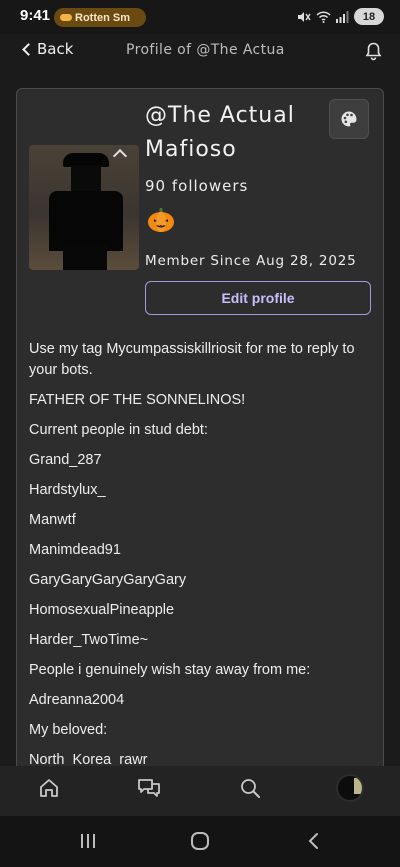  I want to click on status-time: 9:41, so click(35, 15).